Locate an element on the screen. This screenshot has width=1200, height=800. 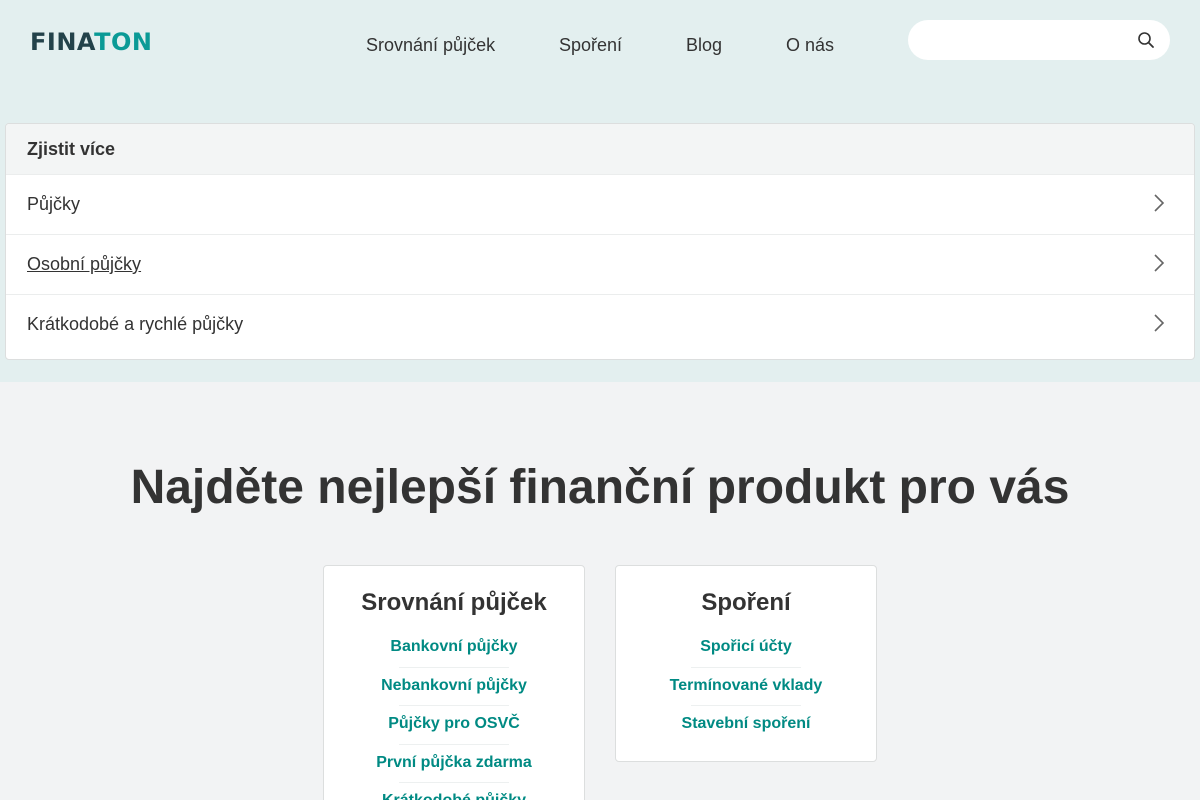
card-title: Spoření is located at coordinates (746, 602).